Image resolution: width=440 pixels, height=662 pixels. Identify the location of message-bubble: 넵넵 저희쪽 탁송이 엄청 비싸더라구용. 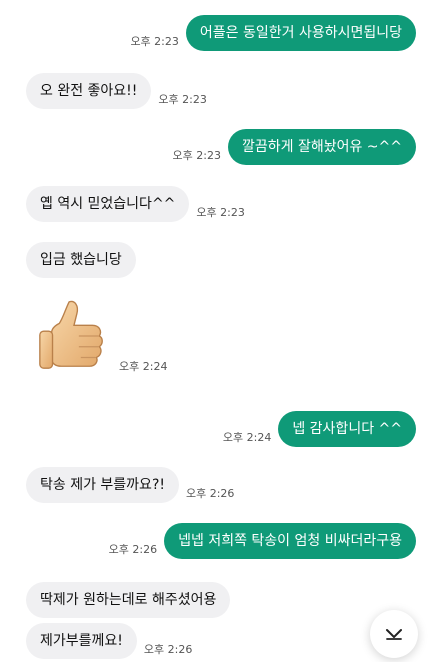
(290, 541).